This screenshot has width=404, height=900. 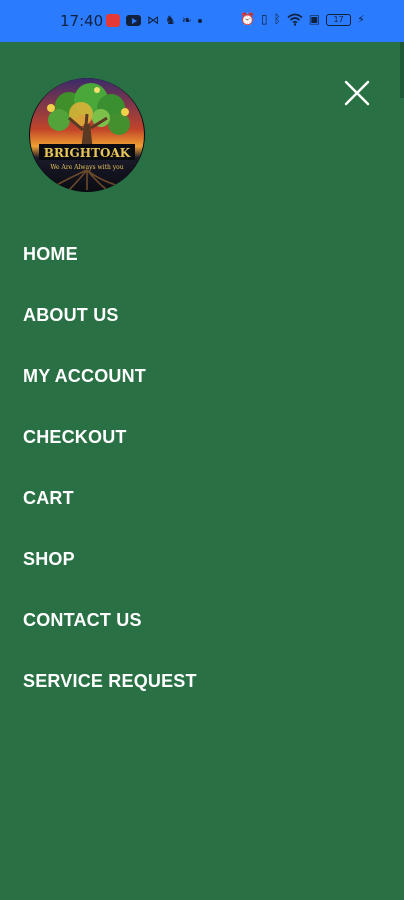 I want to click on close-button, so click(x=357, y=93).